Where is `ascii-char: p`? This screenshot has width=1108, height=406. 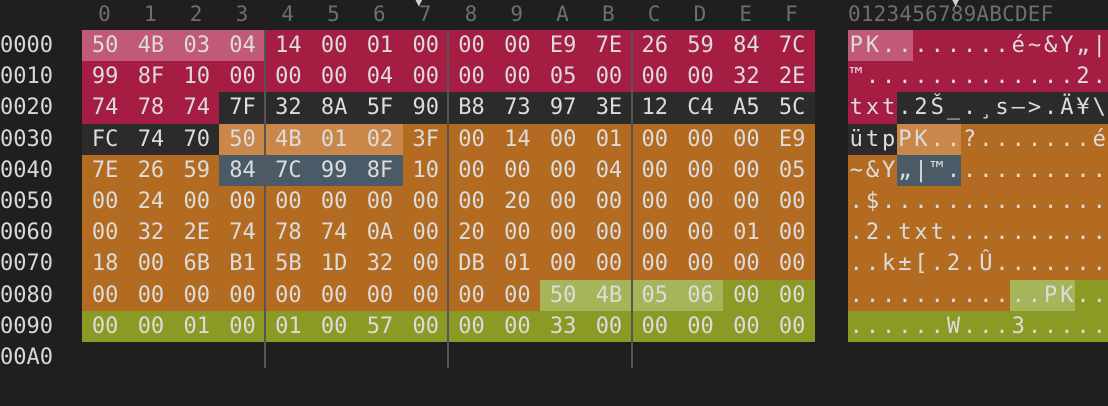
ascii-char: p is located at coordinates (888, 139).